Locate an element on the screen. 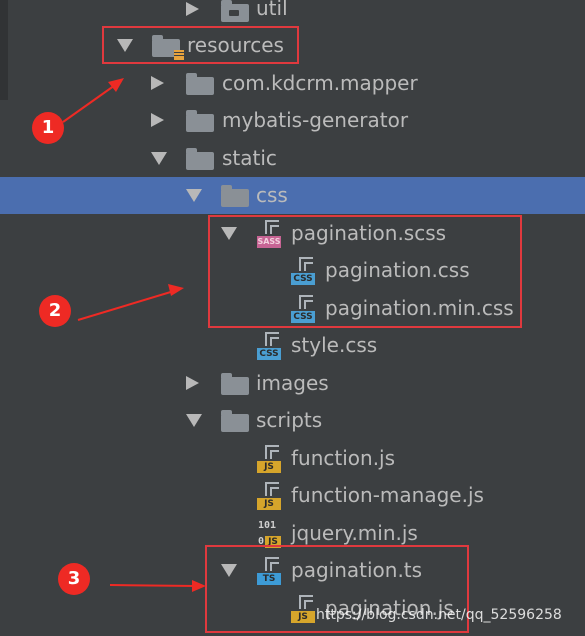  watermark: https://blog.csdn.net/qq_52596258 is located at coordinates (439, 615).